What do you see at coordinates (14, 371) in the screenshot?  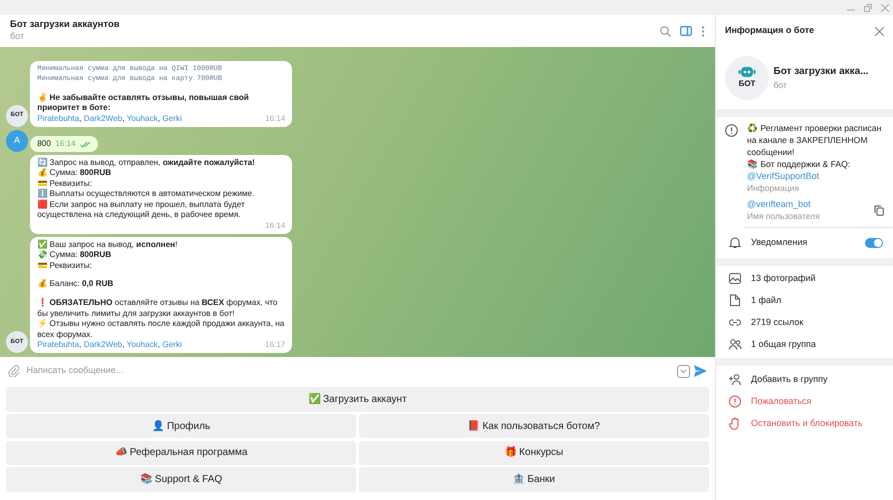 I see `attach-icon` at bounding box center [14, 371].